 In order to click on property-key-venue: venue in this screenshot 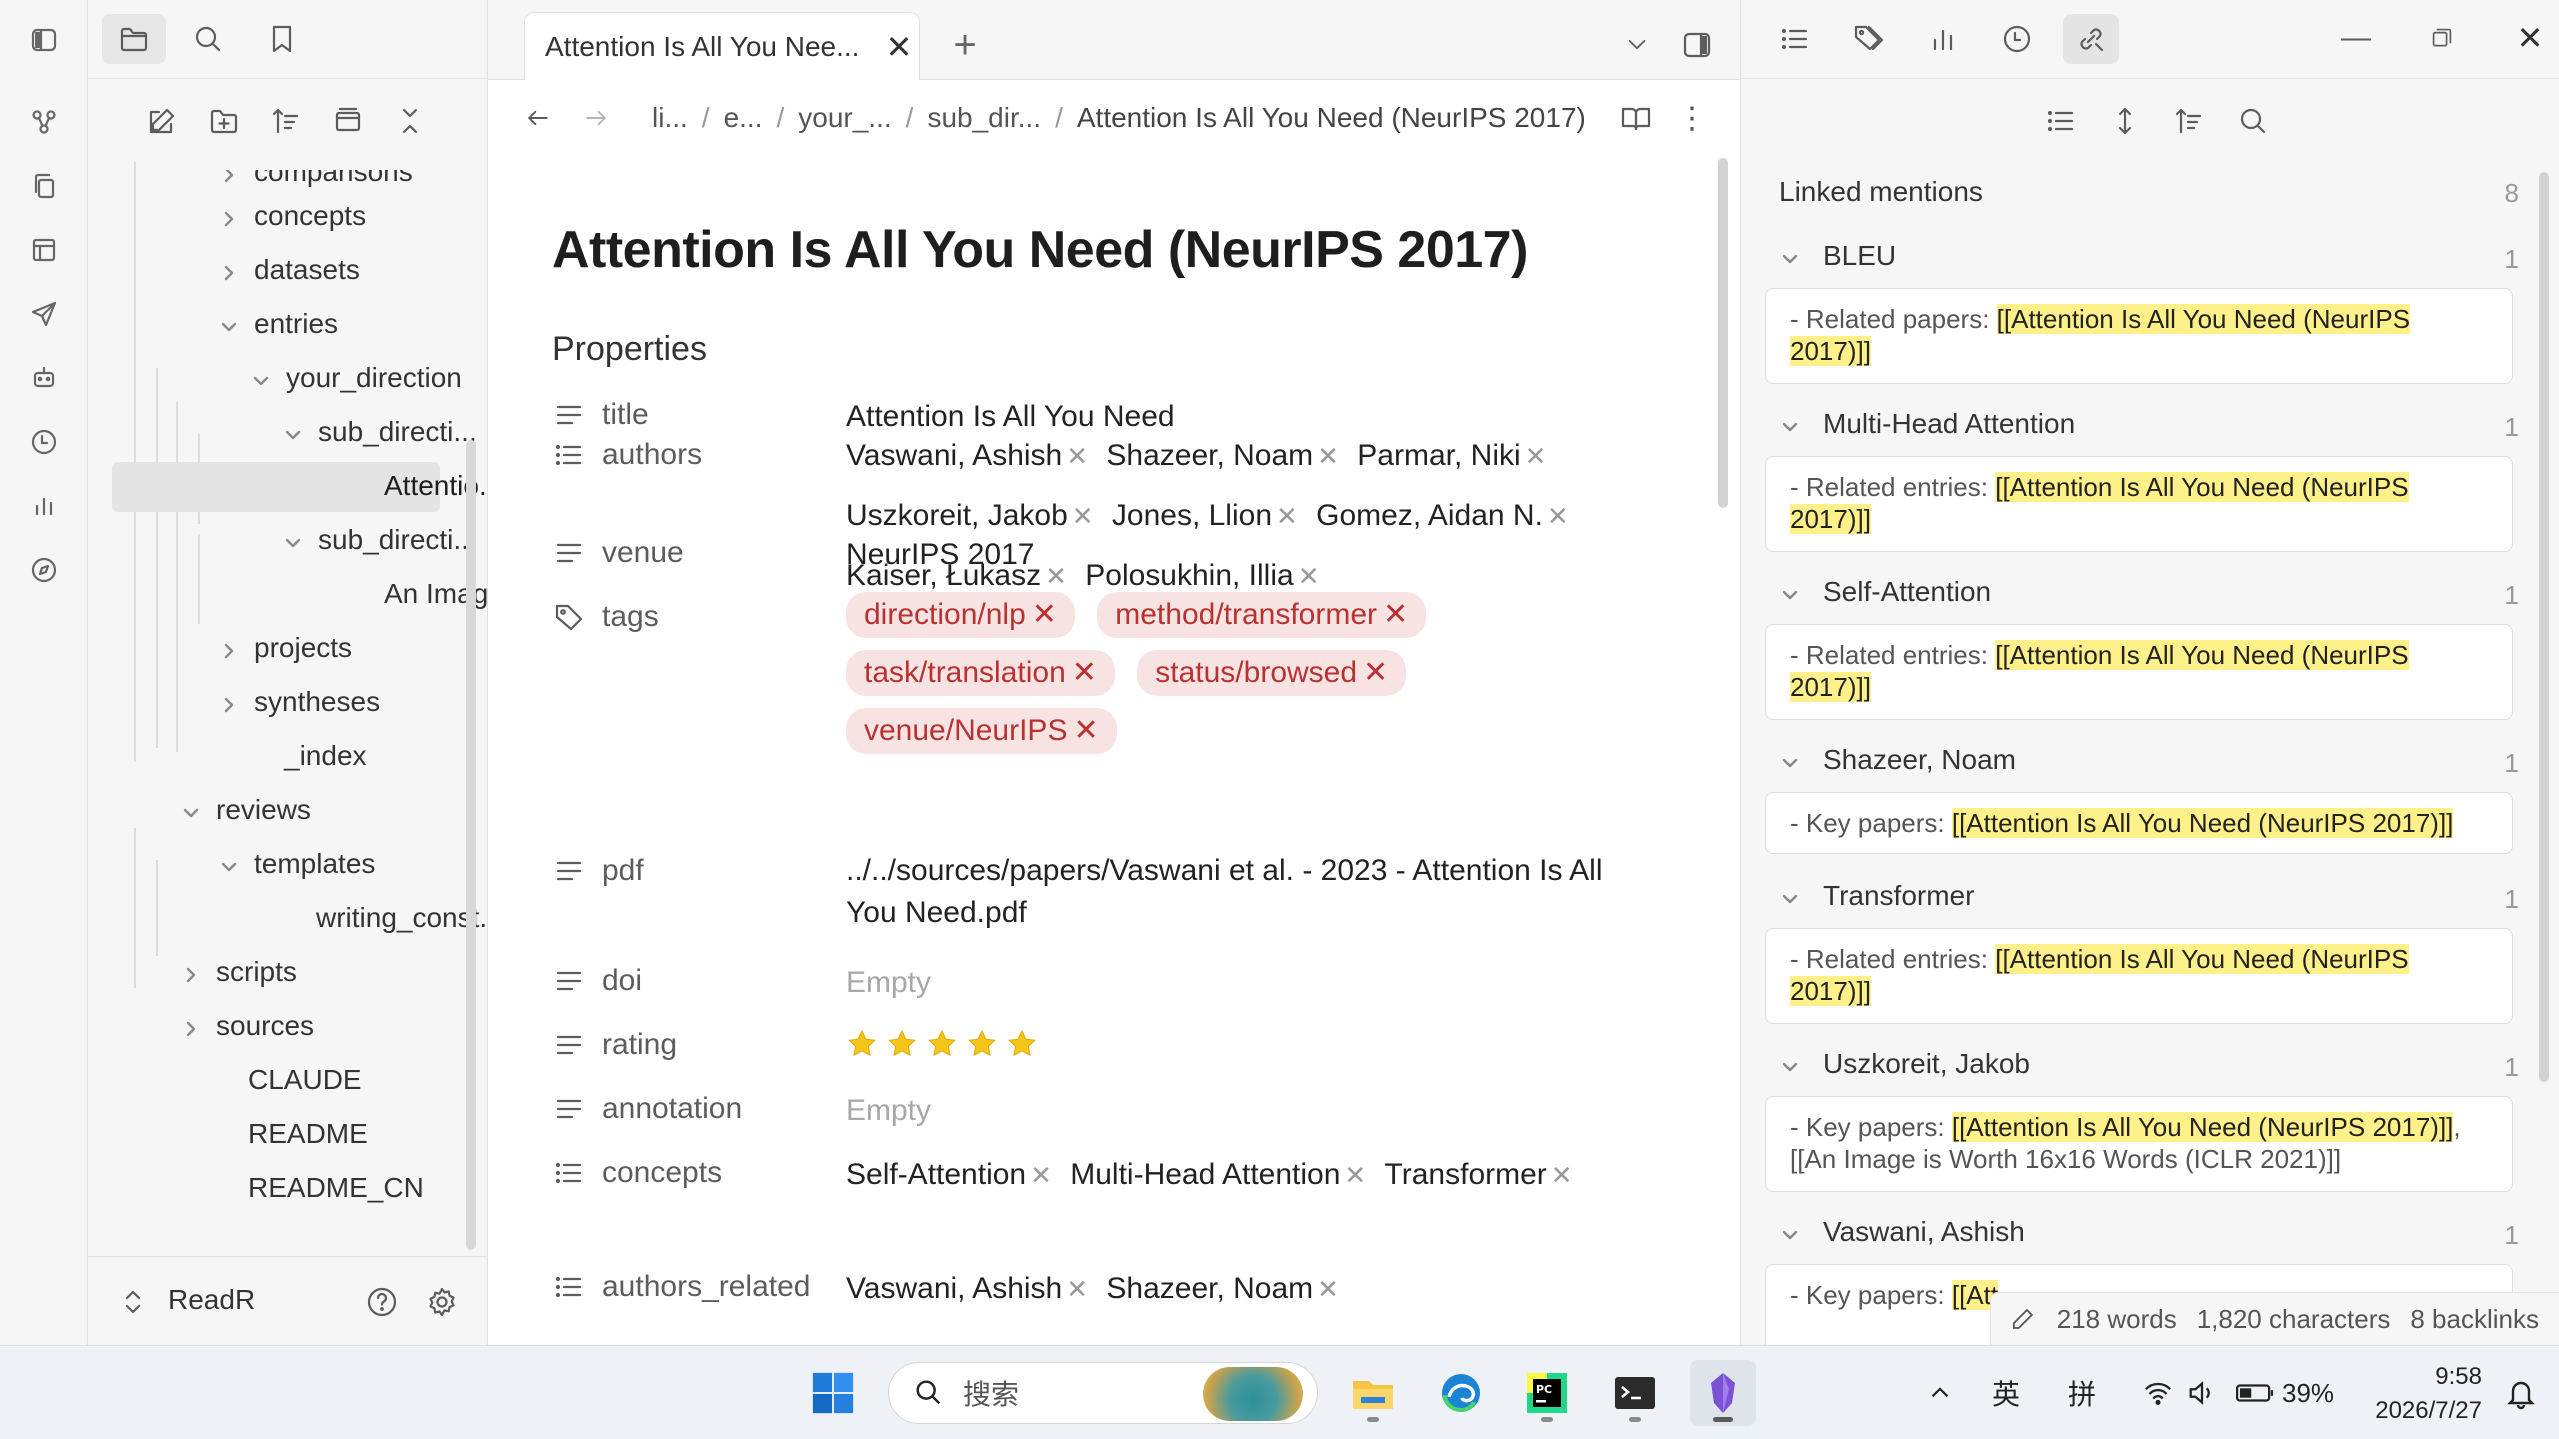, I will do `click(618, 553)`.